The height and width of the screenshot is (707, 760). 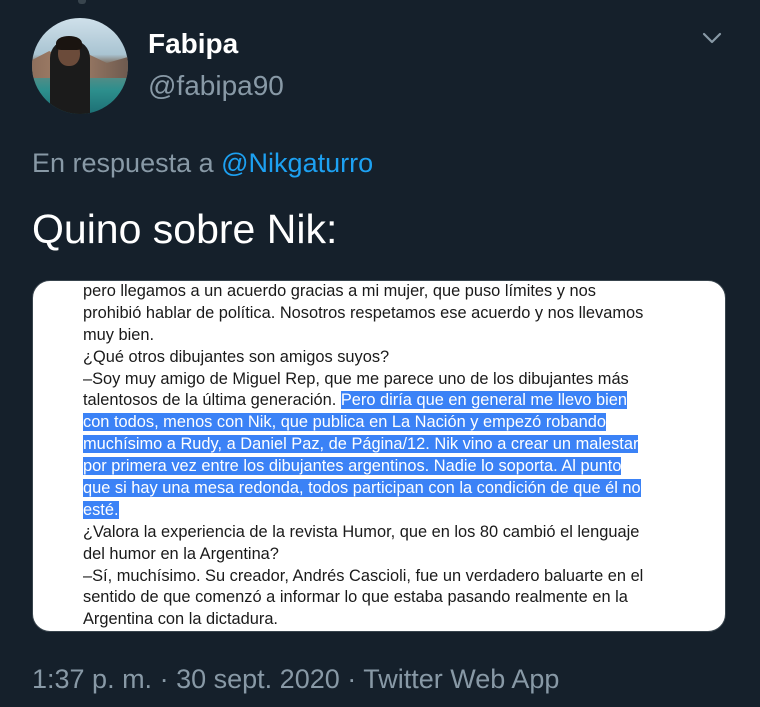 What do you see at coordinates (383, 336) in the screenshot?
I see `document-line: muy bien.` at bounding box center [383, 336].